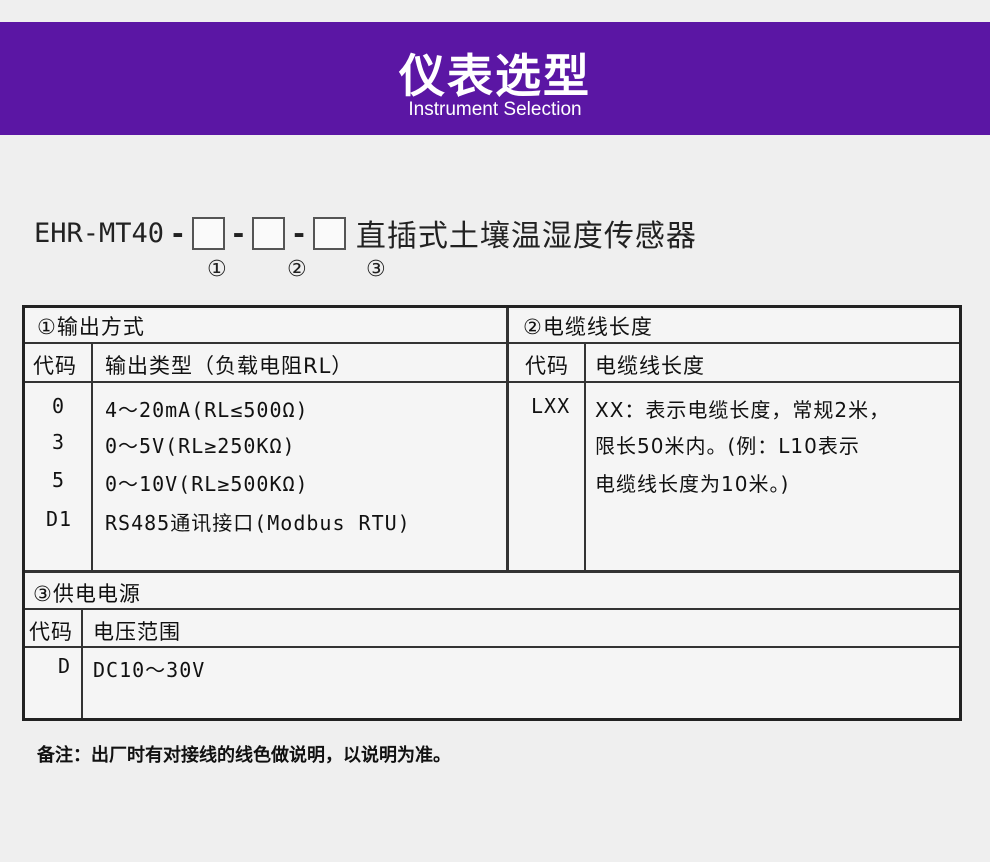 This screenshot has width=990, height=862. I want to click on cable-row-line: 限长50米内。(例：L10表示, so click(727, 446).